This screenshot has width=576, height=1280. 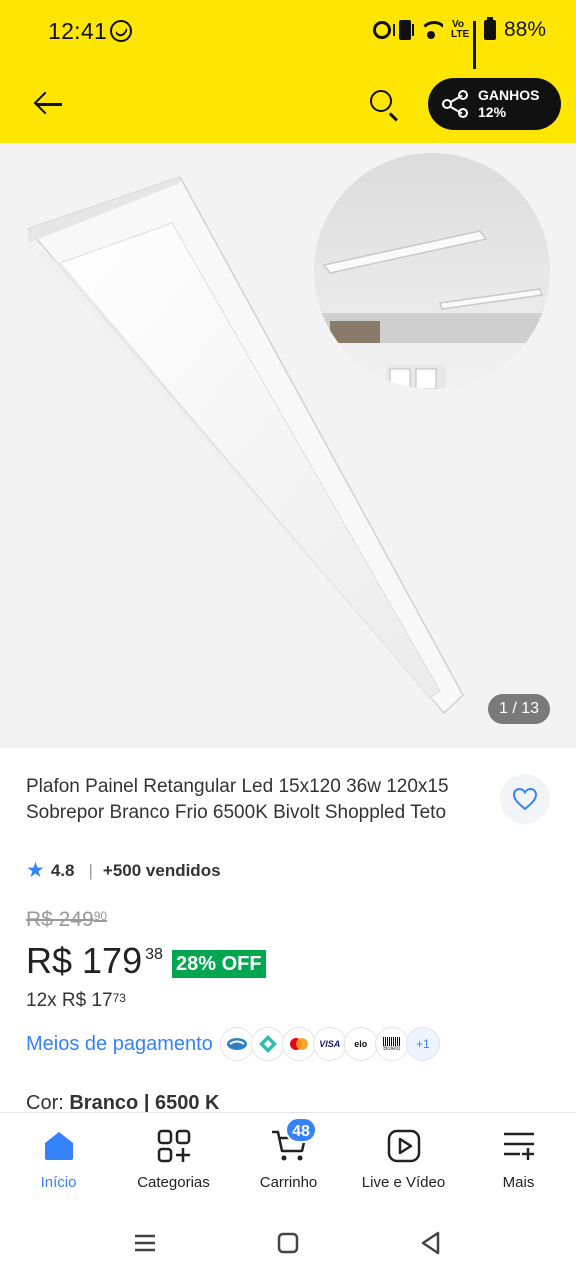 I want to click on boleto-label: Boleto, so click(x=392, y=1048).